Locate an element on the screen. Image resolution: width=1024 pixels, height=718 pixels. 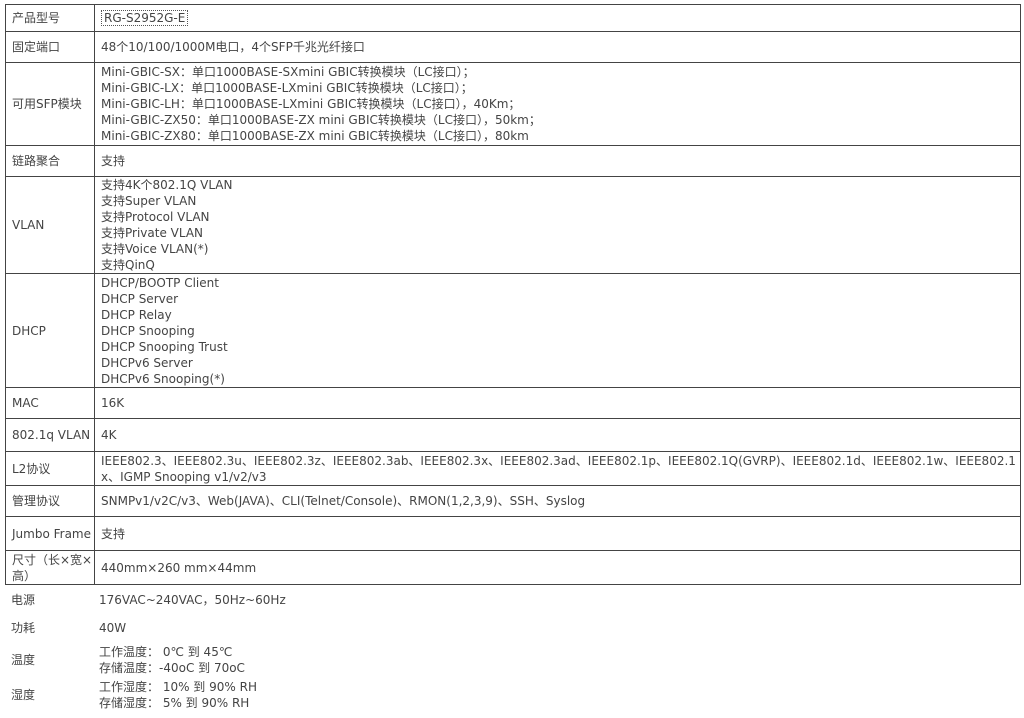
row-value: 40W is located at coordinates (113, 628).